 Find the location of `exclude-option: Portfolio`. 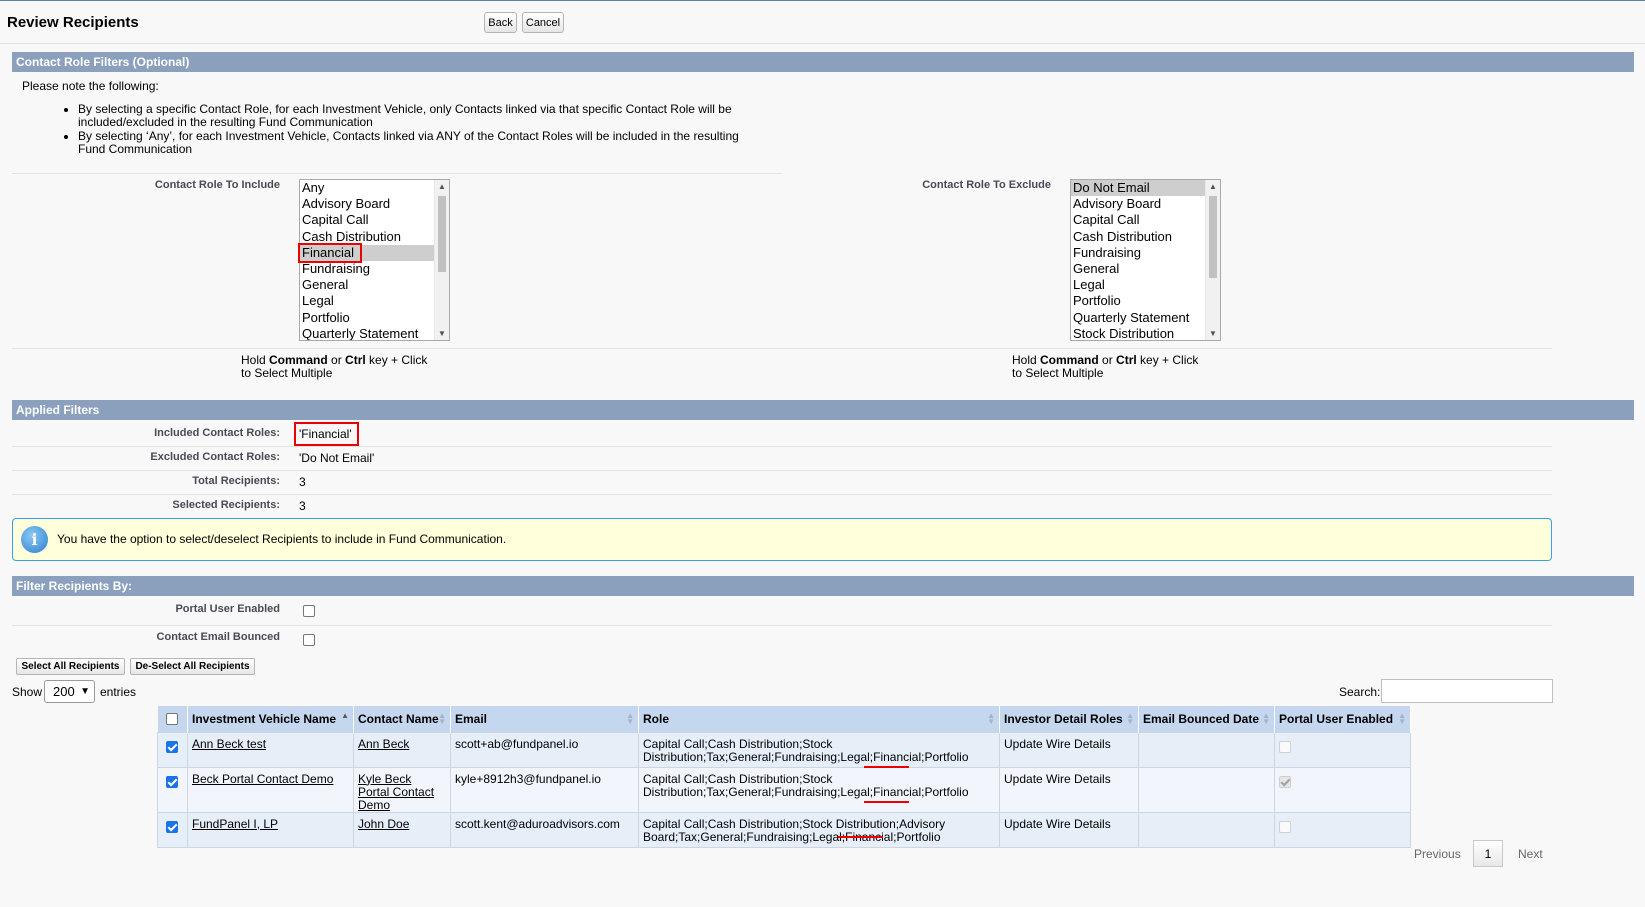

exclude-option: Portfolio is located at coordinates (1145, 301).